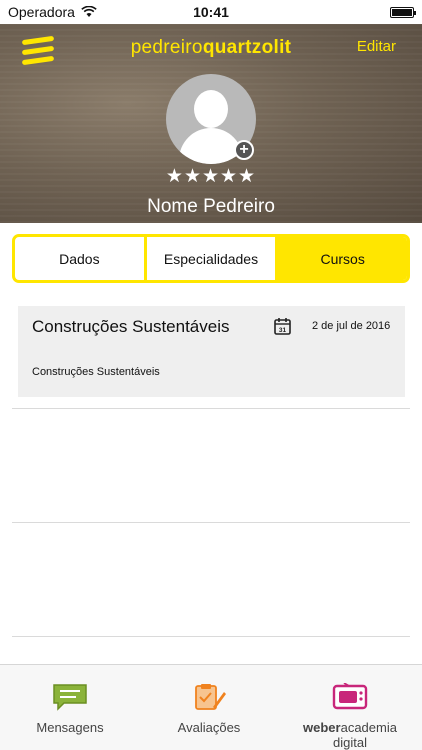  I want to click on tab-weber-academia-label: weberacademia digital, so click(350, 735).